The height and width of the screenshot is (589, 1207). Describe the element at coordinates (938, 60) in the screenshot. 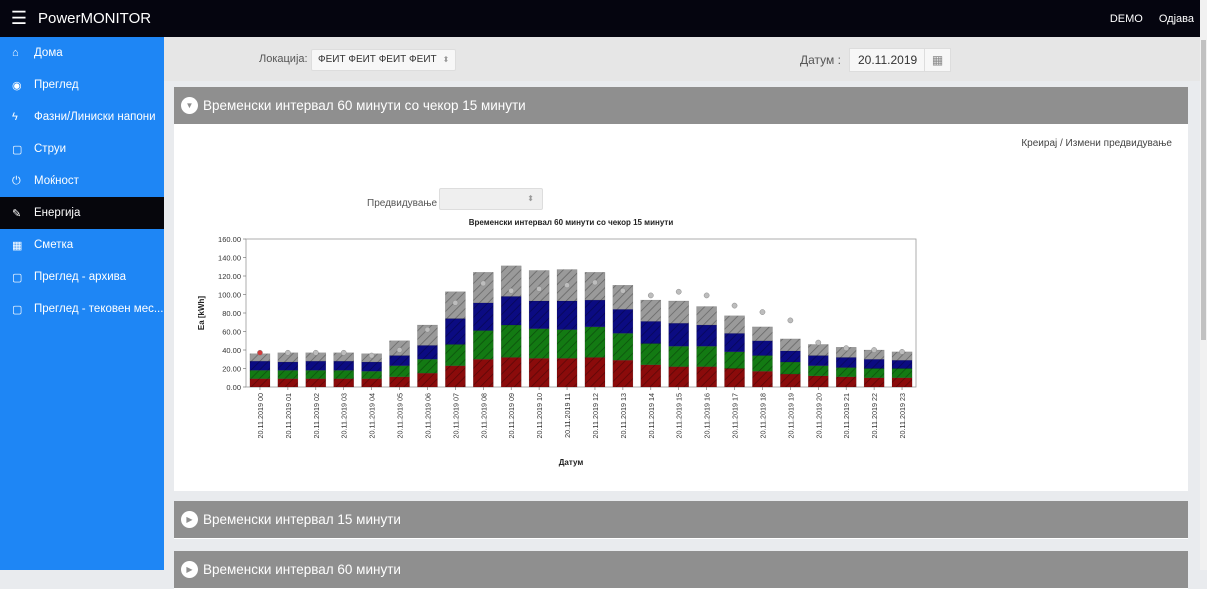

I see `calendar-icon: ▦` at that location.